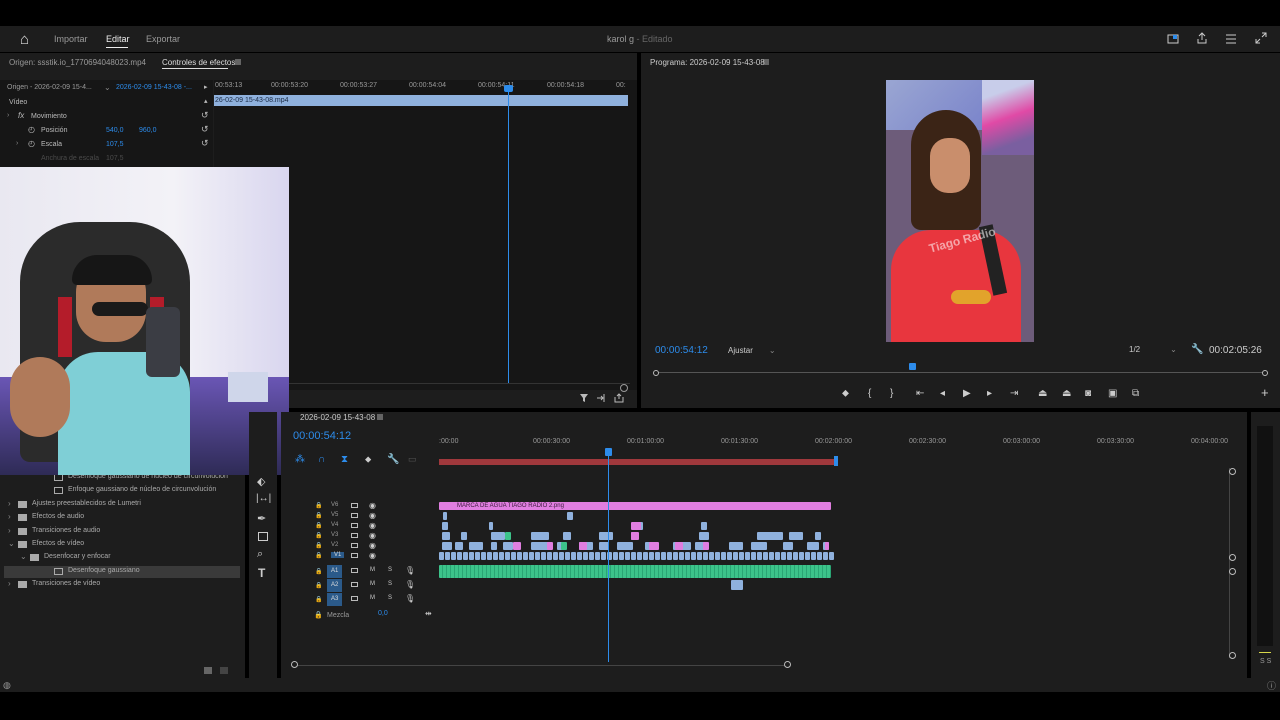 The width and height of the screenshot is (1280, 720). Describe the element at coordinates (261, 481) in the screenshot. I see `razor-tool-icon: ⬖` at that location.